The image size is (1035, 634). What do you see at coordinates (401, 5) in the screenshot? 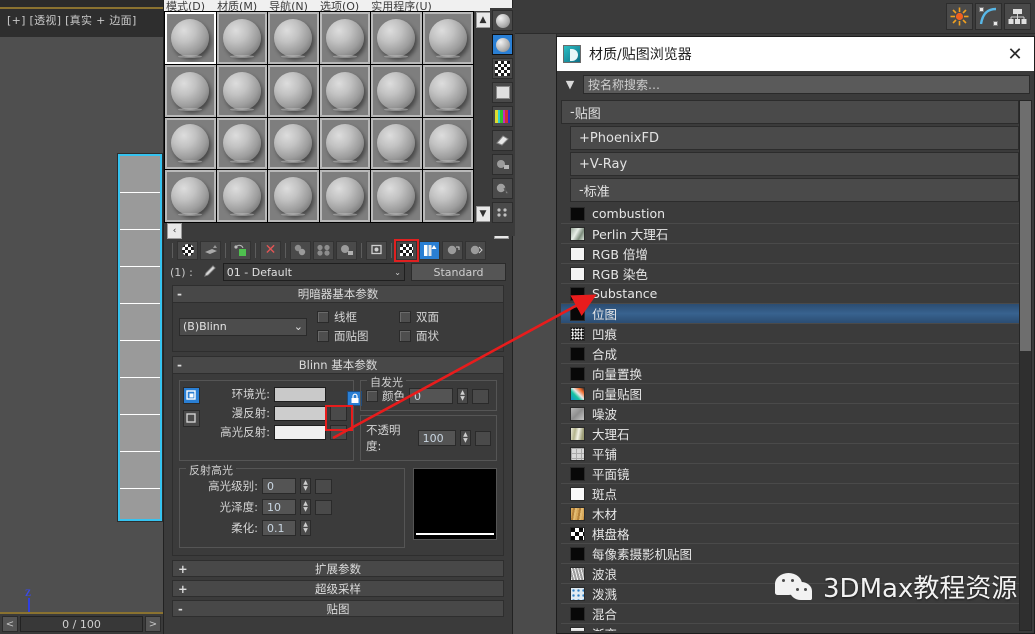
I see `menu-utilities: 实用程序(U)` at bounding box center [401, 5].